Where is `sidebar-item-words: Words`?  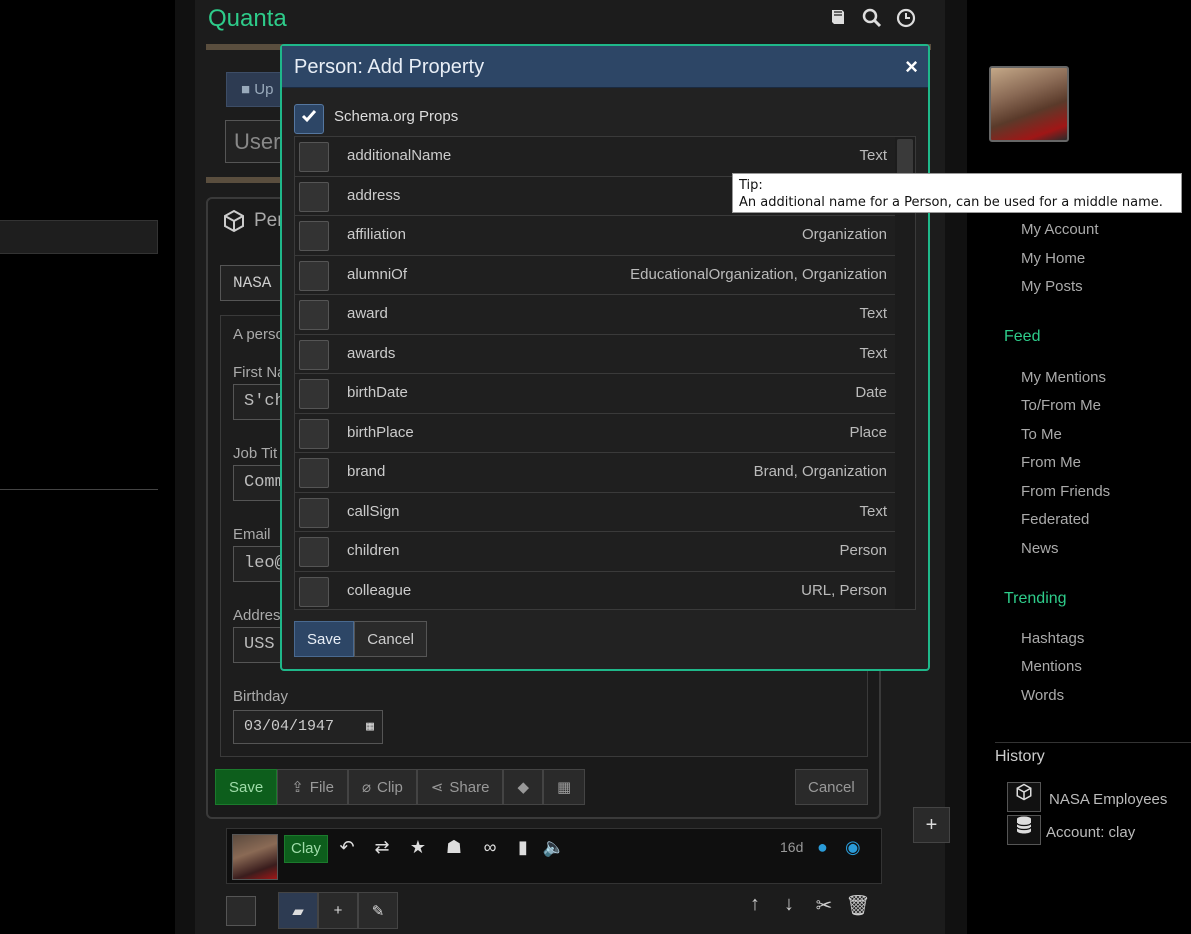 sidebar-item-words: Words is located at coordinates (1042, 695).